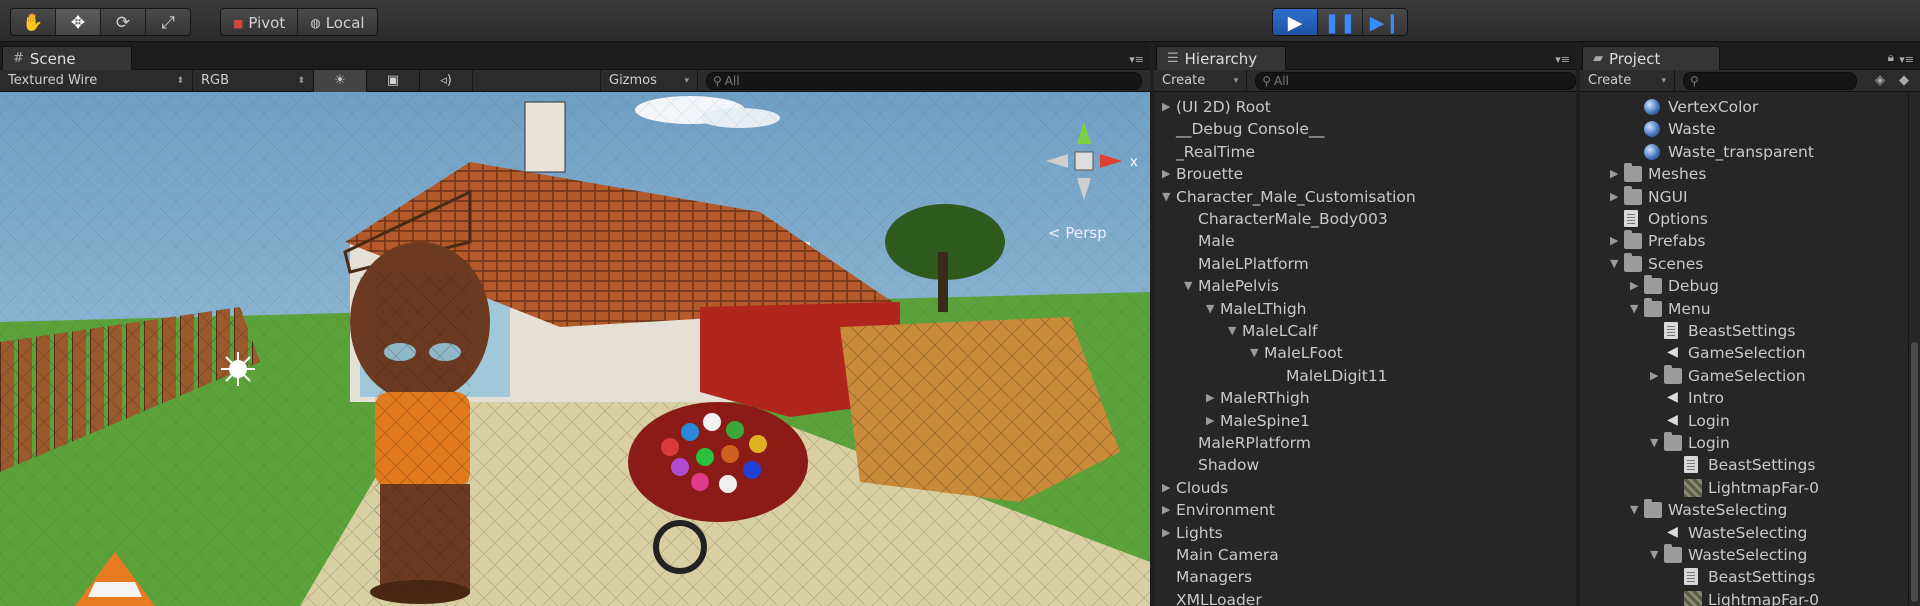 The height and width of the screenshot is (606, 1920). What do you see at coordinates (33, 22) in the screenshot?
I see `hand-tool-icon: ✋` at bounding box center [33, 22].